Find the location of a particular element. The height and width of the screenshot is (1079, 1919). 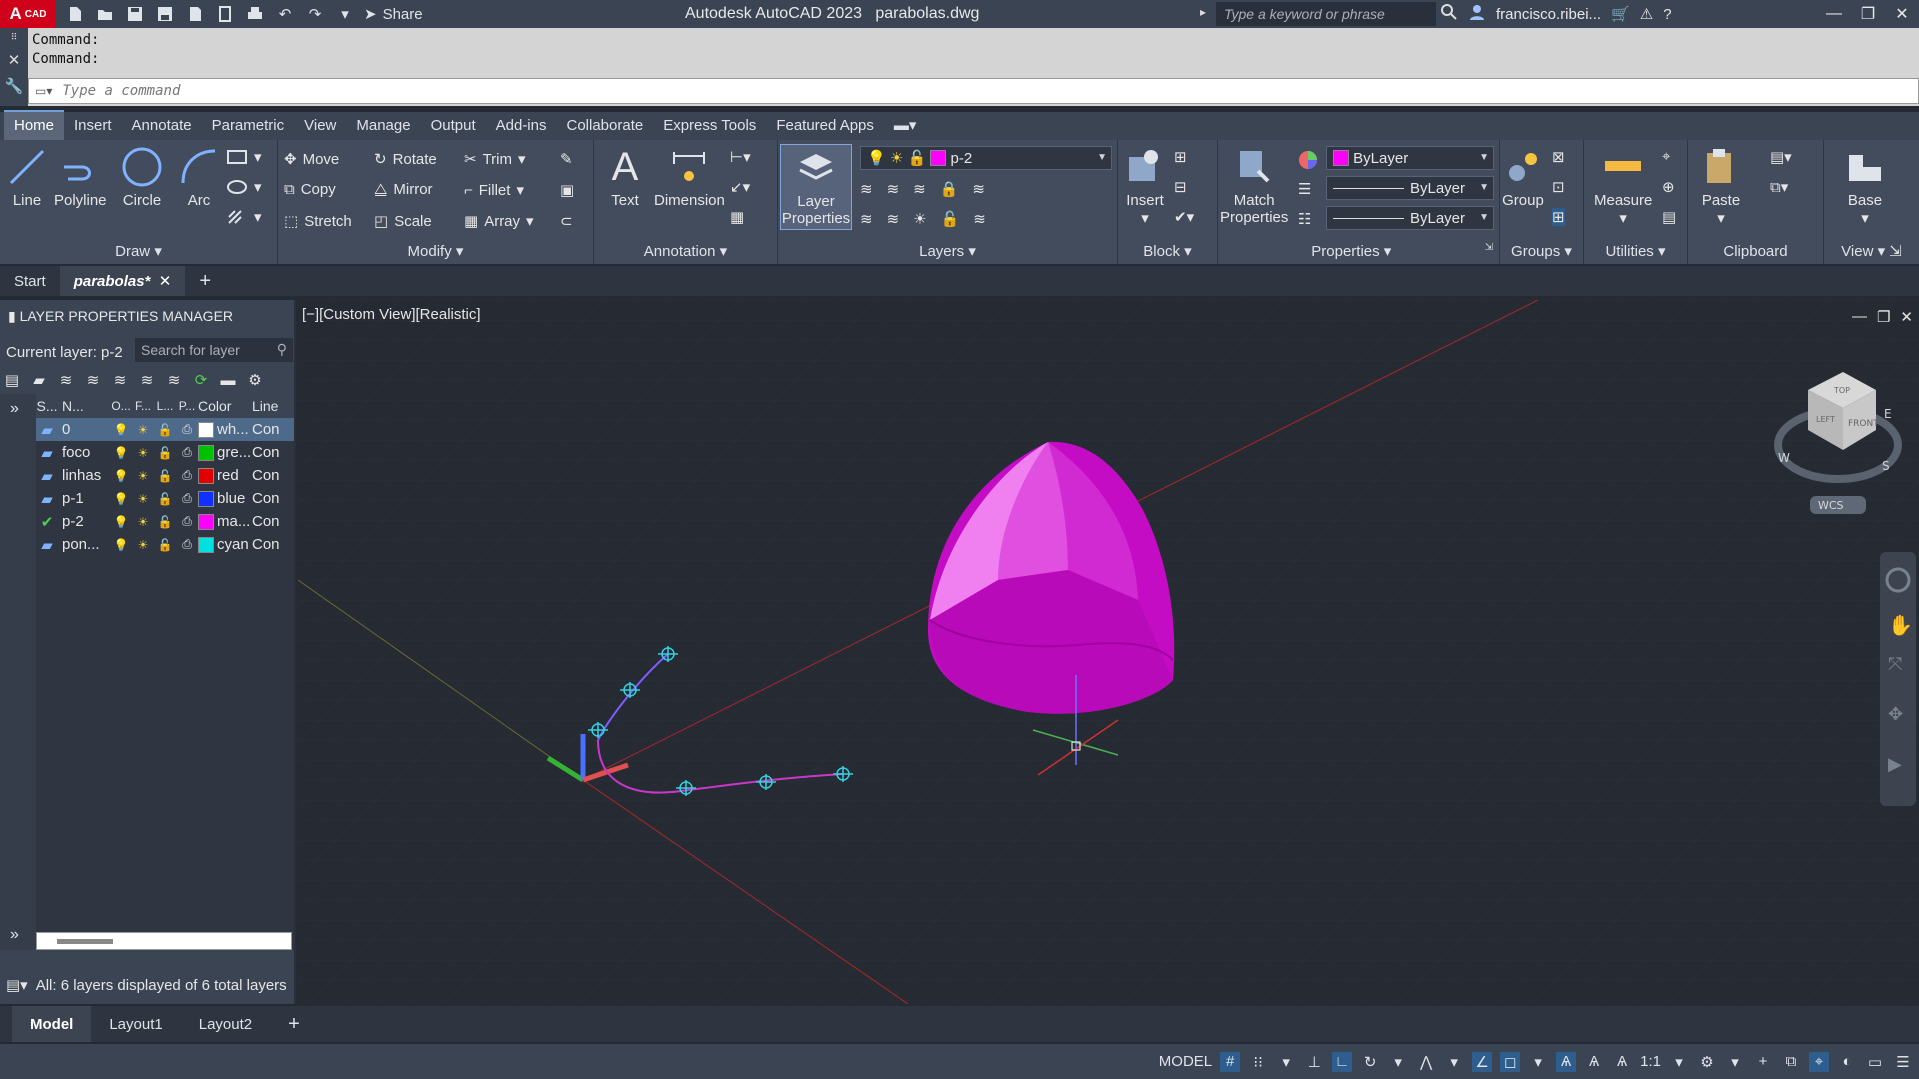

autocad-logo: A CAD is located at coordinates (28, 14).